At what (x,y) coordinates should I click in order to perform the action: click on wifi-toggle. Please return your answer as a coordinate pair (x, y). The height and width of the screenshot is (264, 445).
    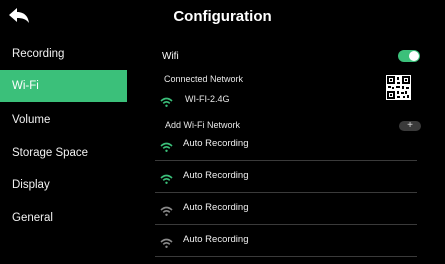
    Looking at the image, I should click on (409, 56).